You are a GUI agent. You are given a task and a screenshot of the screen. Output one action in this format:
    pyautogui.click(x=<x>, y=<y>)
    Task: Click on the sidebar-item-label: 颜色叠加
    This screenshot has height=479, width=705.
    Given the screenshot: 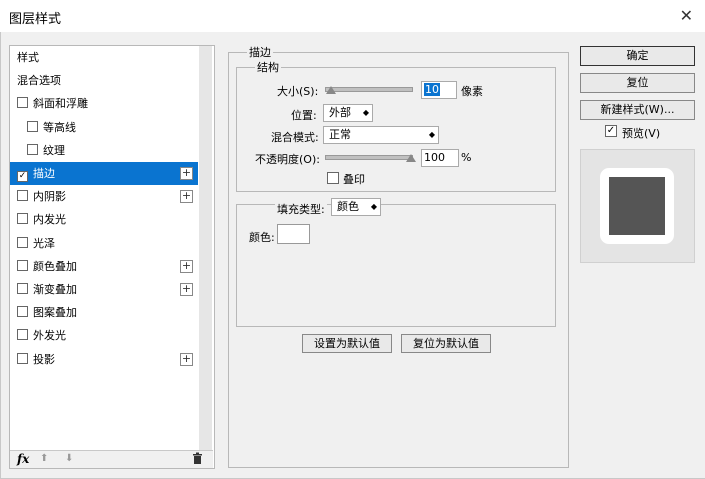 What is the action you would take?
    pyautogui.click(x=55, y=266)
    